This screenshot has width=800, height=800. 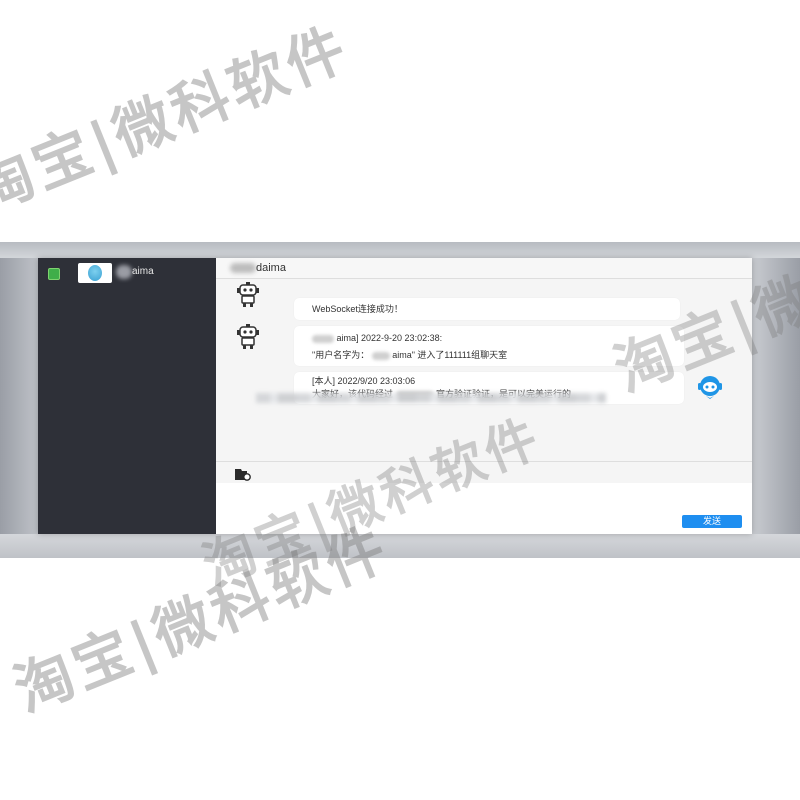 I want to click on blurred-title-part, so click(x=243, y=268).